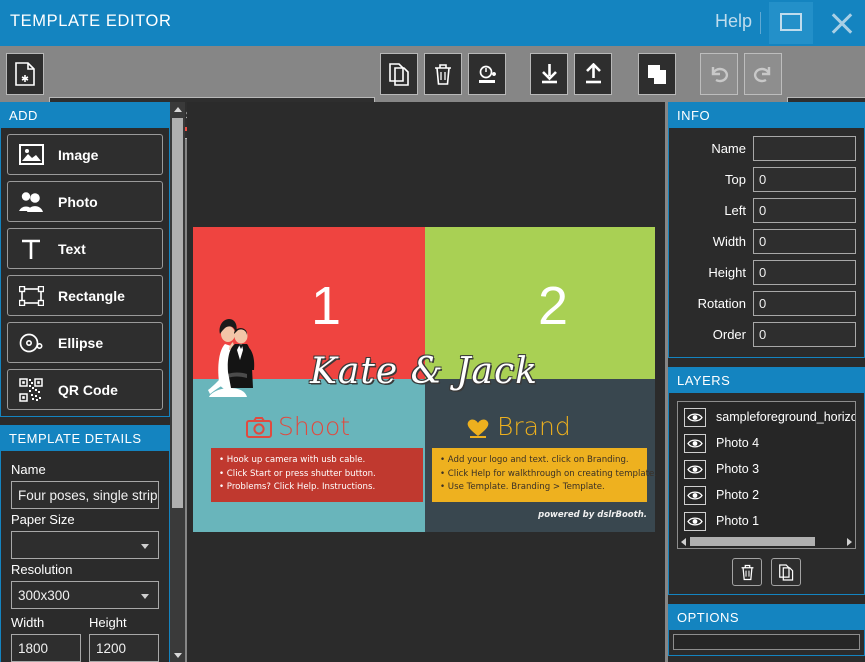 This screenshot has width=865, height=662. What do you see at coordinates (738, 469) in the screenshot?
I see `layer-name: Photo 3` at bounding box center [738, 469].